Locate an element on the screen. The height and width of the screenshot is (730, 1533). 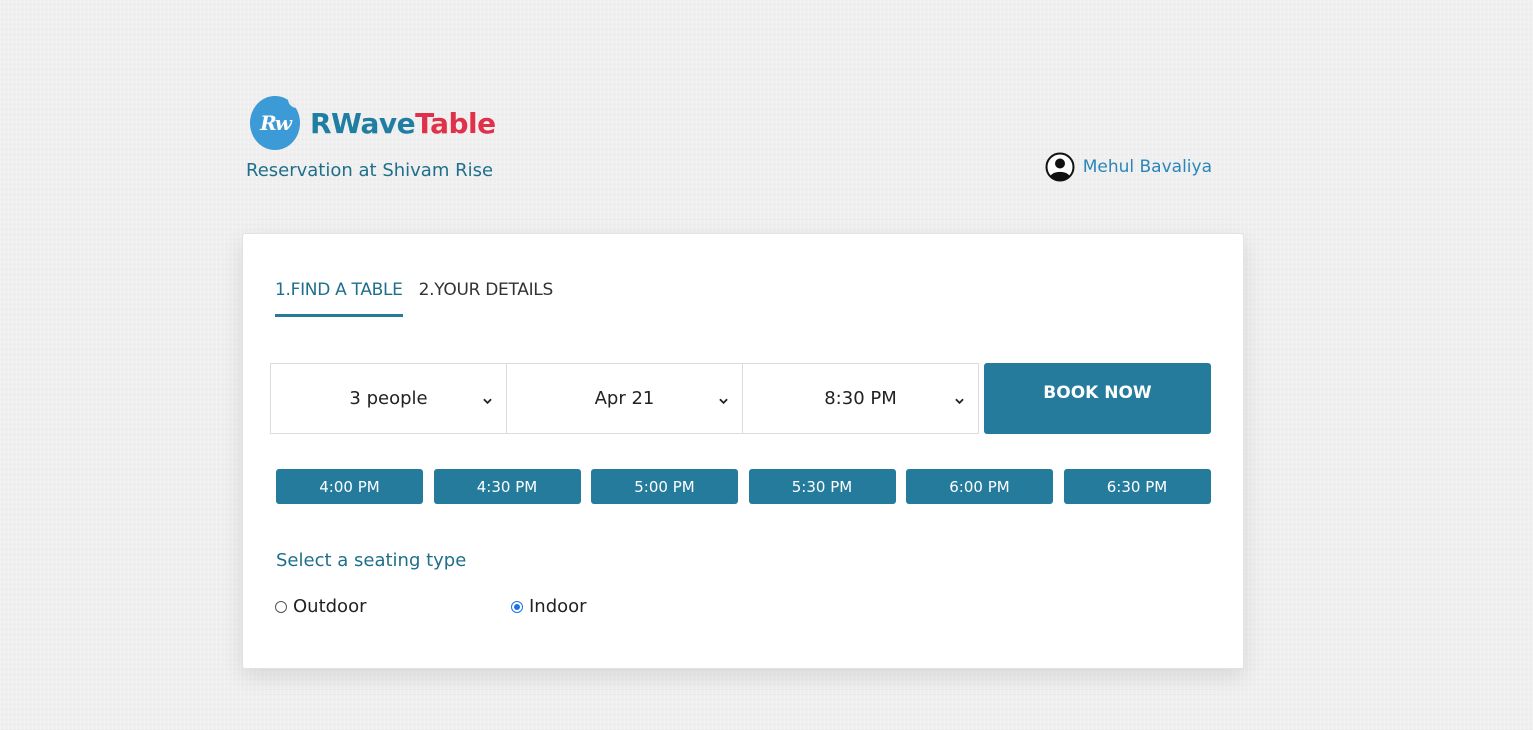
time-slot-button: 6:00 PM is located at coordinates (979, 486).